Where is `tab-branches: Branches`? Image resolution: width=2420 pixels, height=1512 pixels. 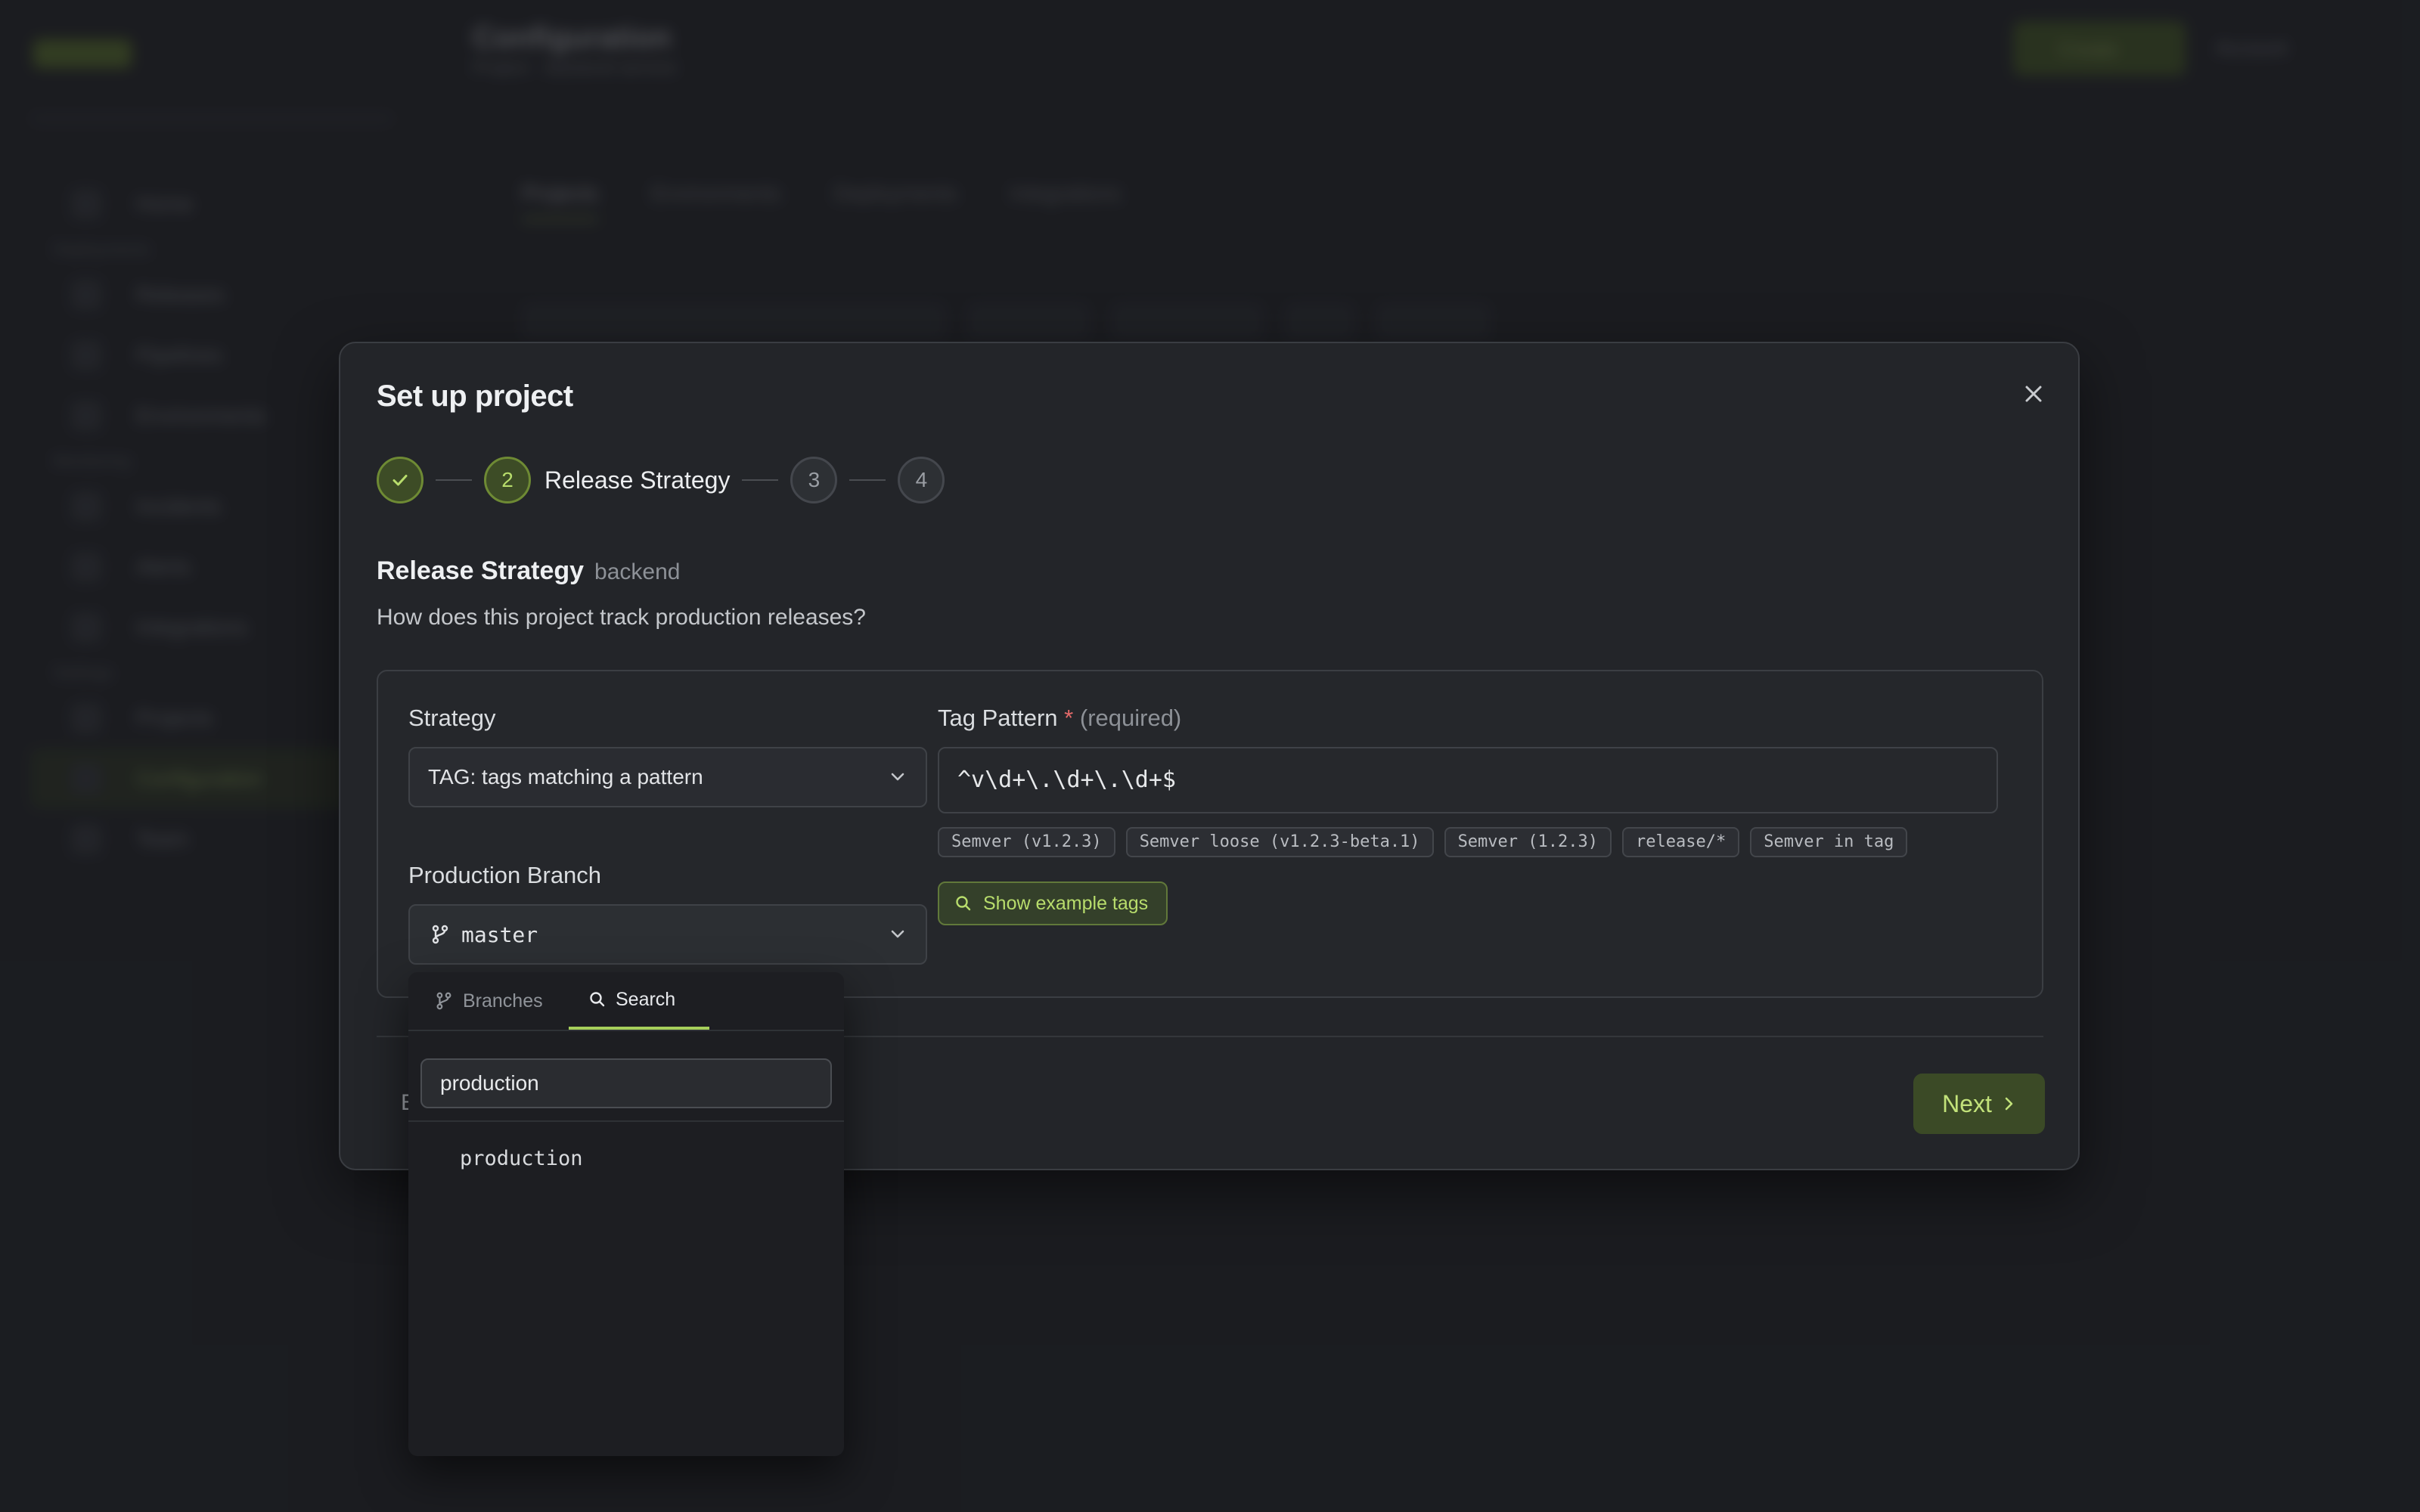 tab-branches: Branches is located at coordinates (488, 1001).